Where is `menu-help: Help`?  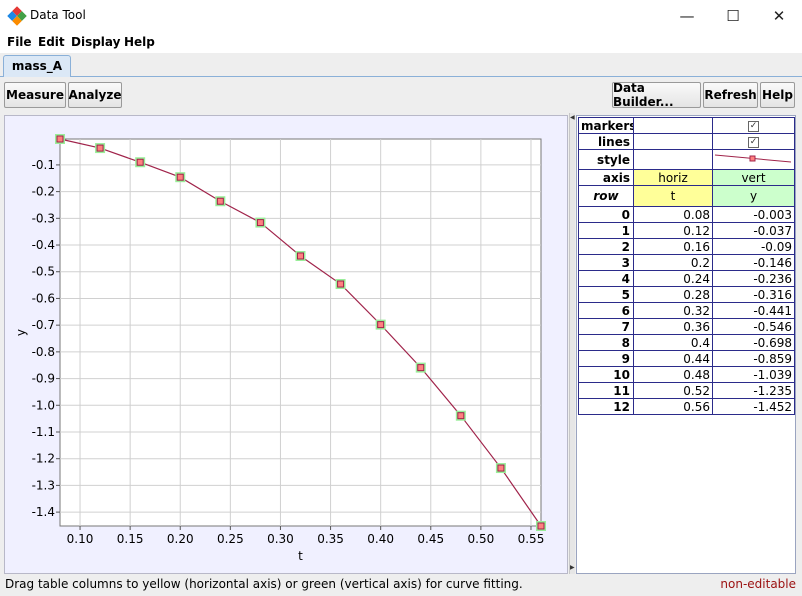 menu-help: Help is located at coordinates (139, 42).